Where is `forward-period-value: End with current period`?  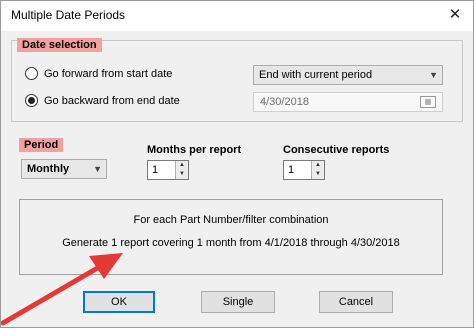
forward-period-value: End with current period is located at coordinates (316, 75).